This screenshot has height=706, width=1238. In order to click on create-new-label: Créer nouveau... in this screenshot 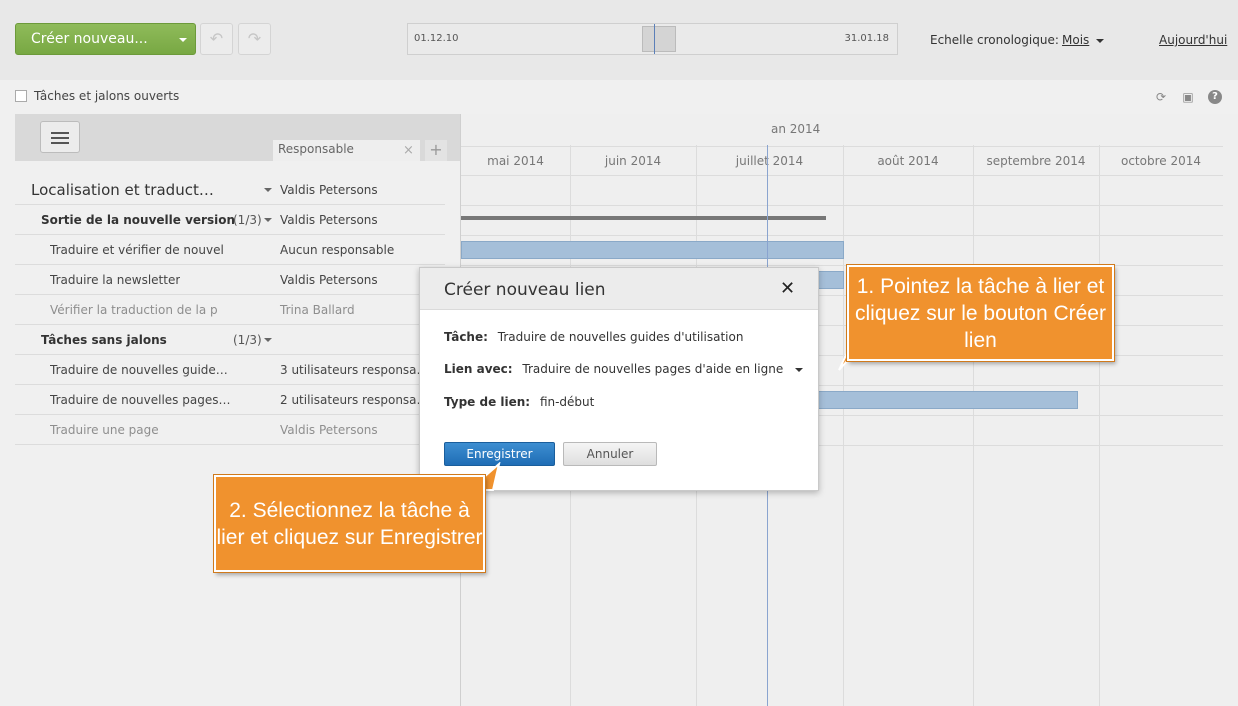, I will do `click(89, 39)`.